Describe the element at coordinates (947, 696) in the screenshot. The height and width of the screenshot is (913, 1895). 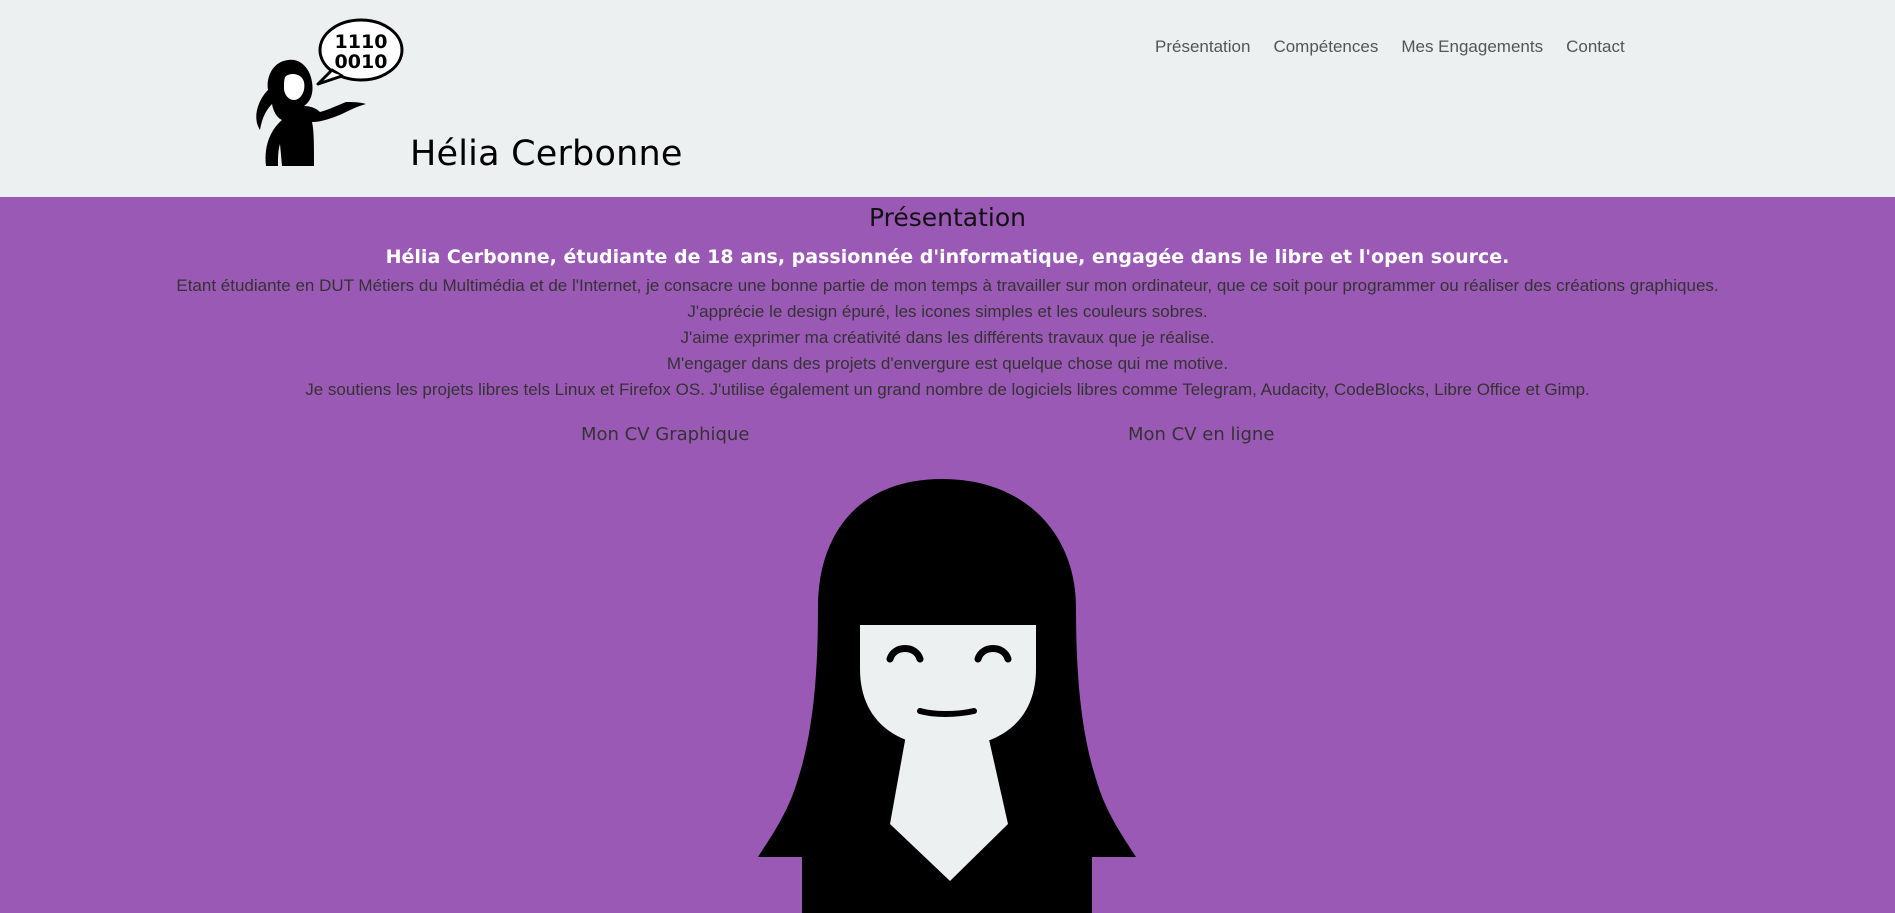
I see `girl-avatar-illustration` at that location.